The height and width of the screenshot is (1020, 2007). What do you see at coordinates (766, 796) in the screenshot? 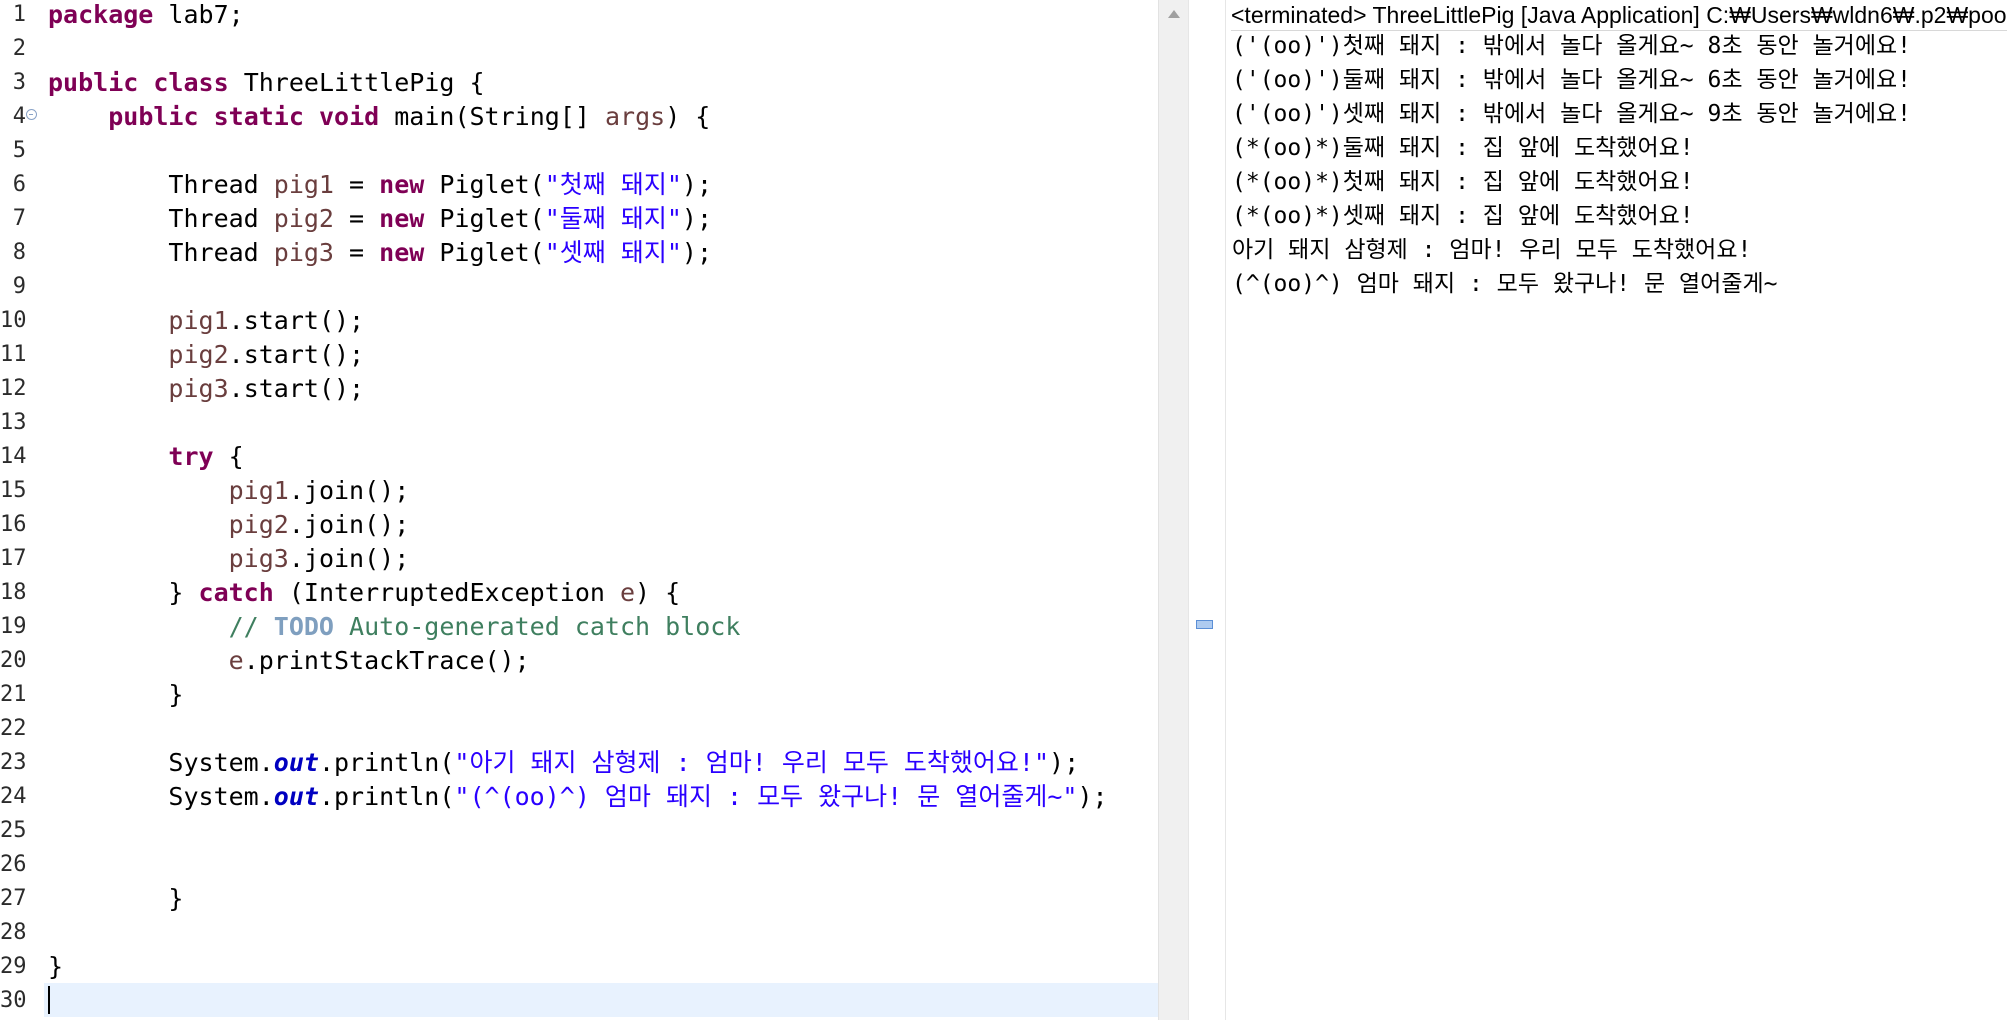
I see `string-literal: "(^(oo)^) 엄마 돼지 : 모두 왔구나! 문 열어줄게~"` at bounding box center [766, 796].